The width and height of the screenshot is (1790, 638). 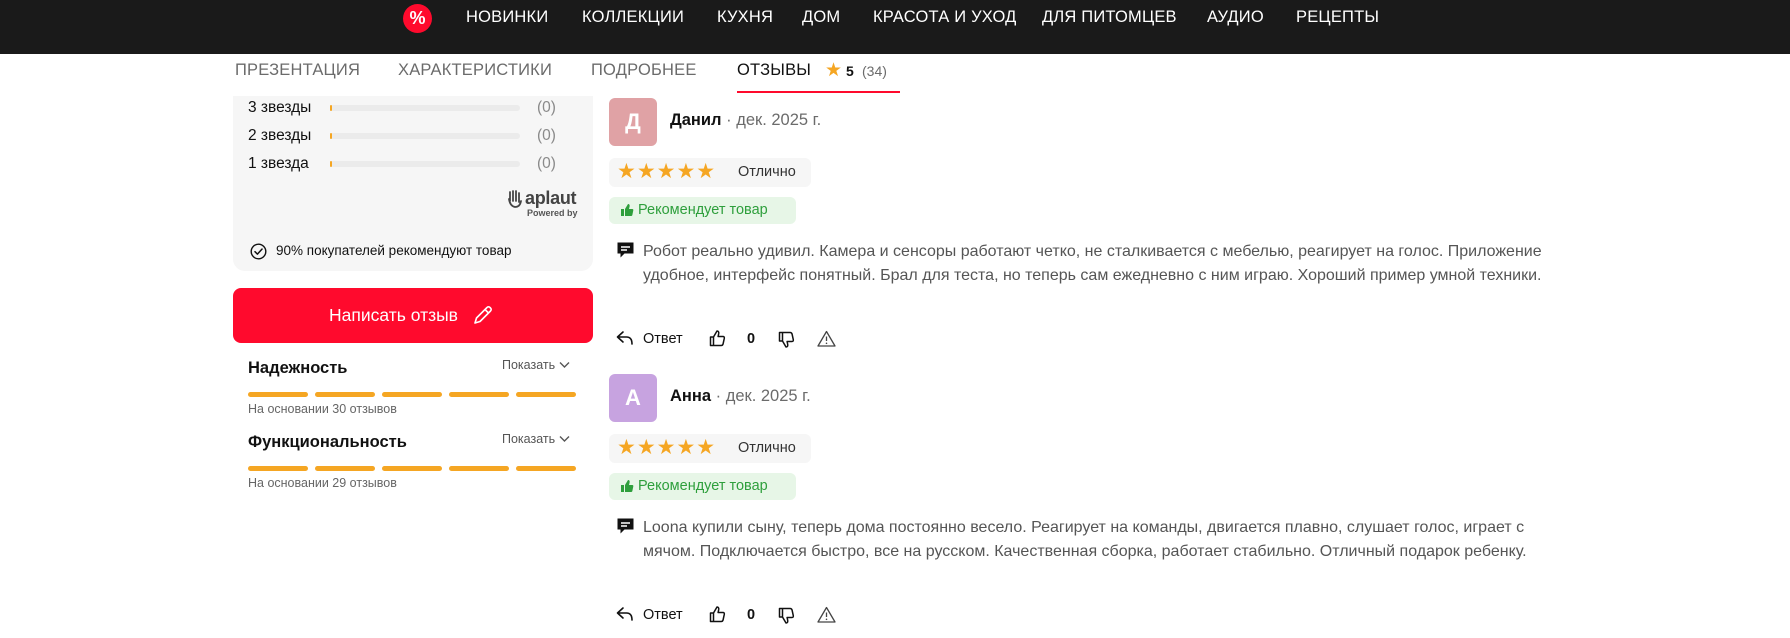 I want to click on nav-item-new: НОВИНКИ, so click(x=507, y=17).